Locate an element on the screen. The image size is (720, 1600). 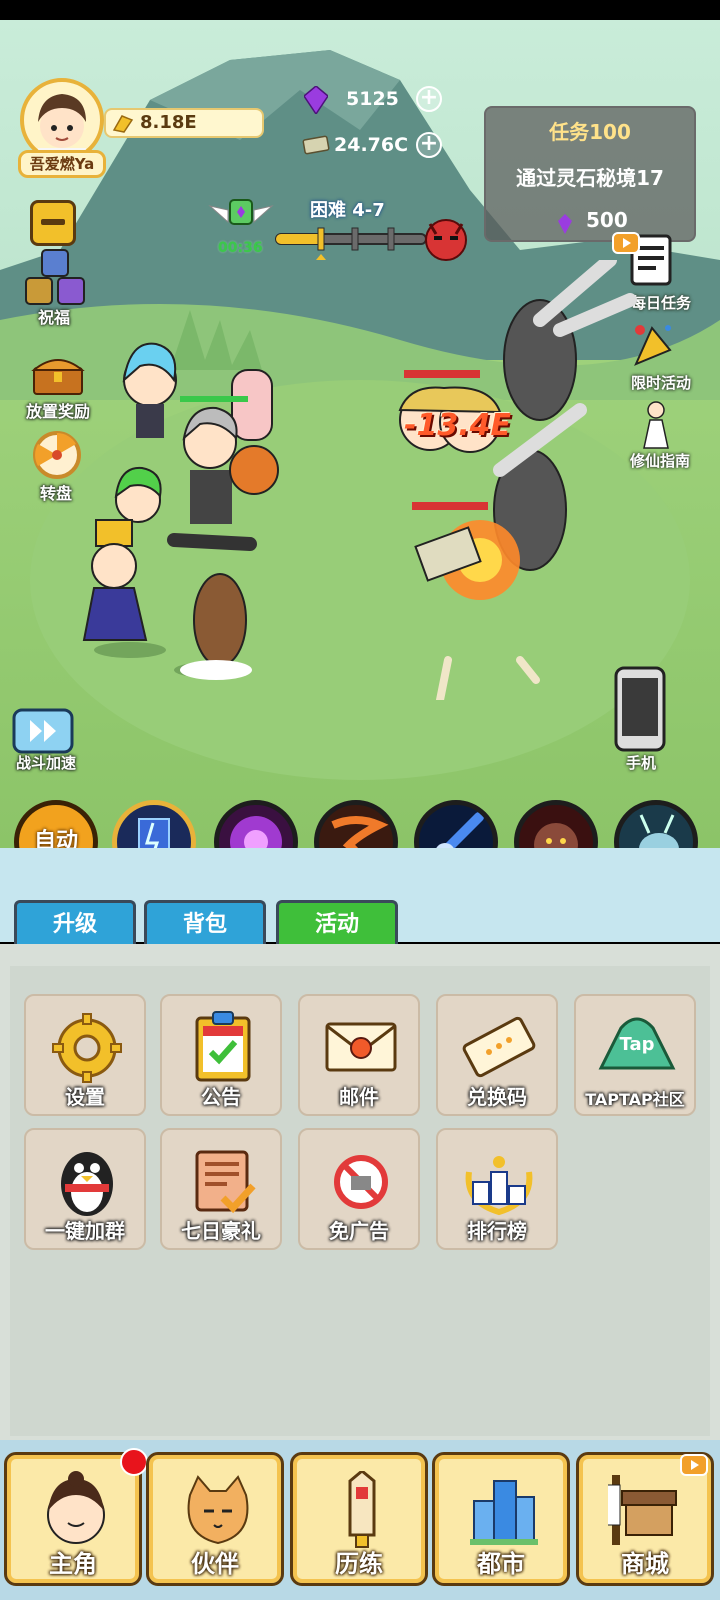
gold-icon is located at coordinates (123, 124).